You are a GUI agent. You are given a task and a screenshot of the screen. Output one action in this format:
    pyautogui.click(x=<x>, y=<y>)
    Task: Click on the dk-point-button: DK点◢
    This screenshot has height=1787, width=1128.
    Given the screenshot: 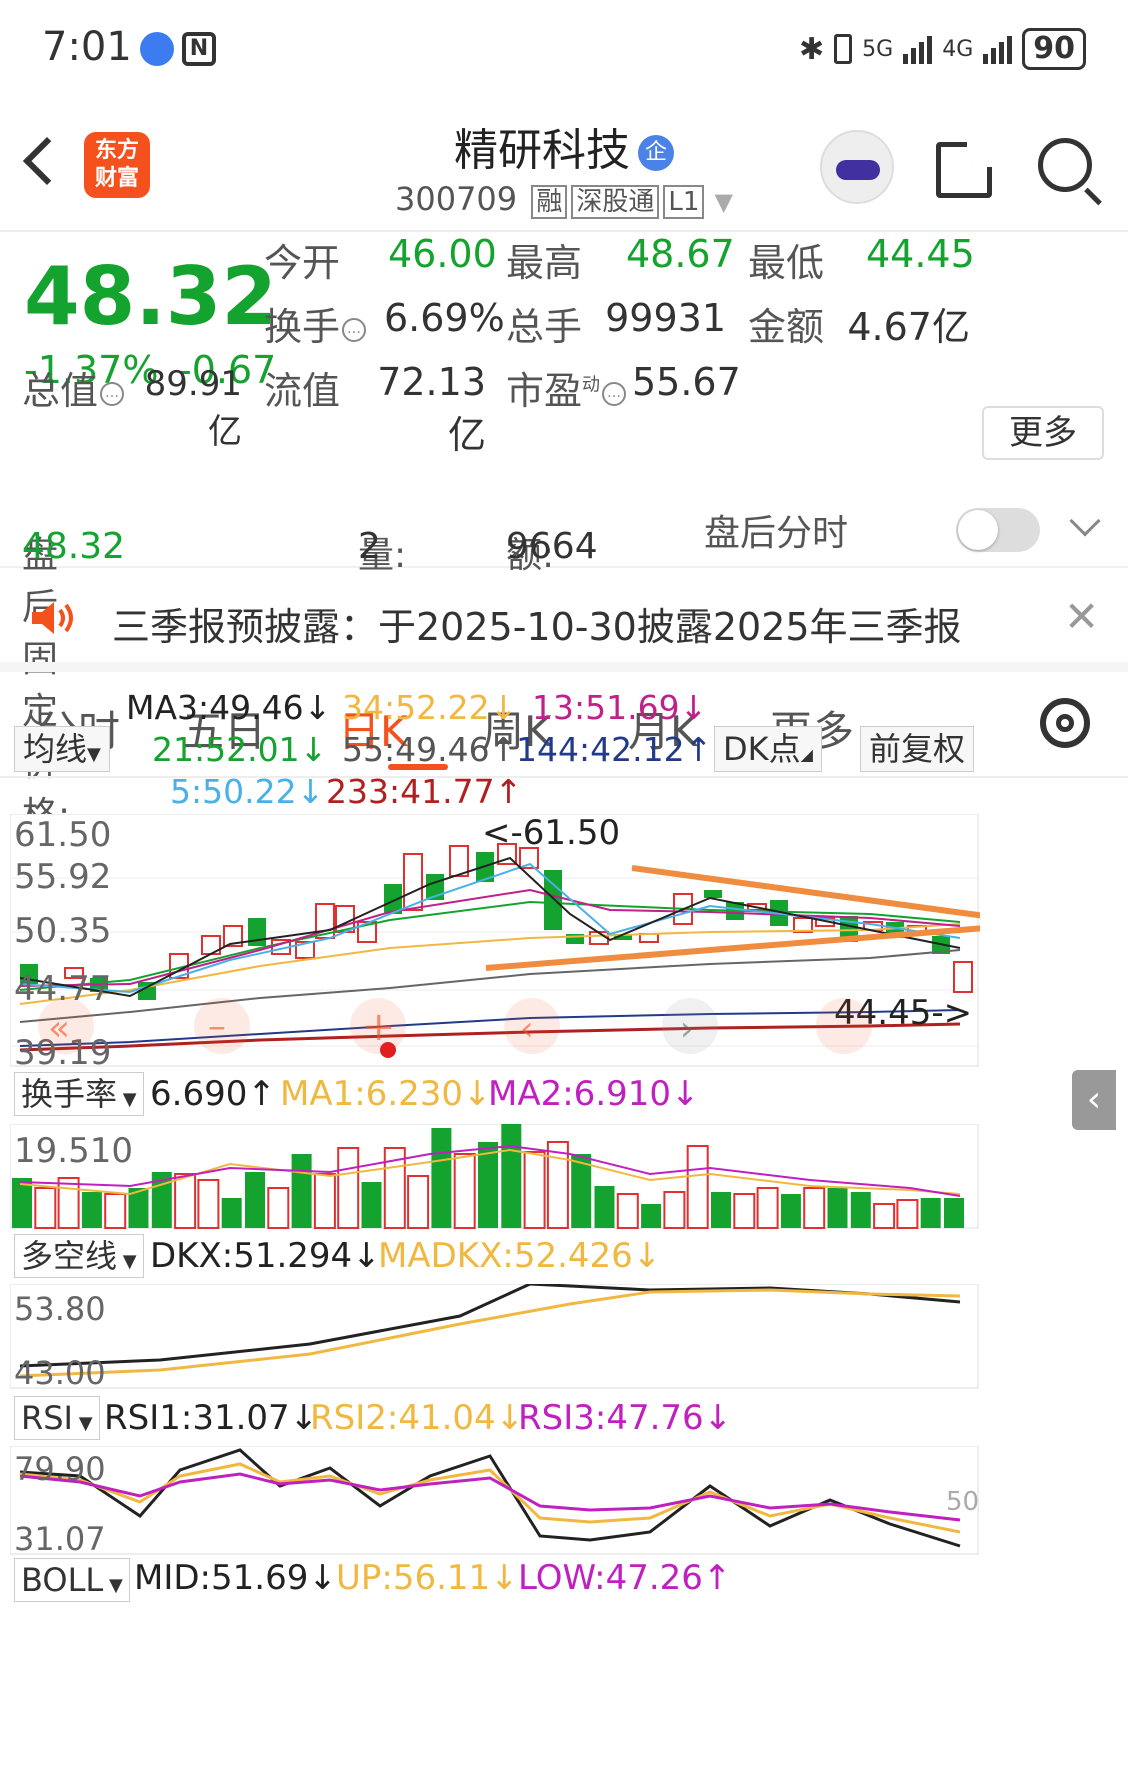 What is the action you would take?
    pyautogui.click(x=768, y=749)
    